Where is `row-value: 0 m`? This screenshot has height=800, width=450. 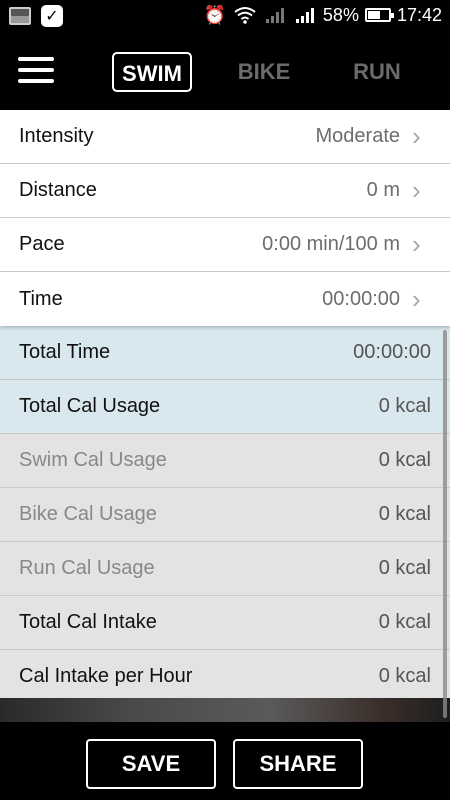
row-value: 0 m is located at coordinates (383, 190).